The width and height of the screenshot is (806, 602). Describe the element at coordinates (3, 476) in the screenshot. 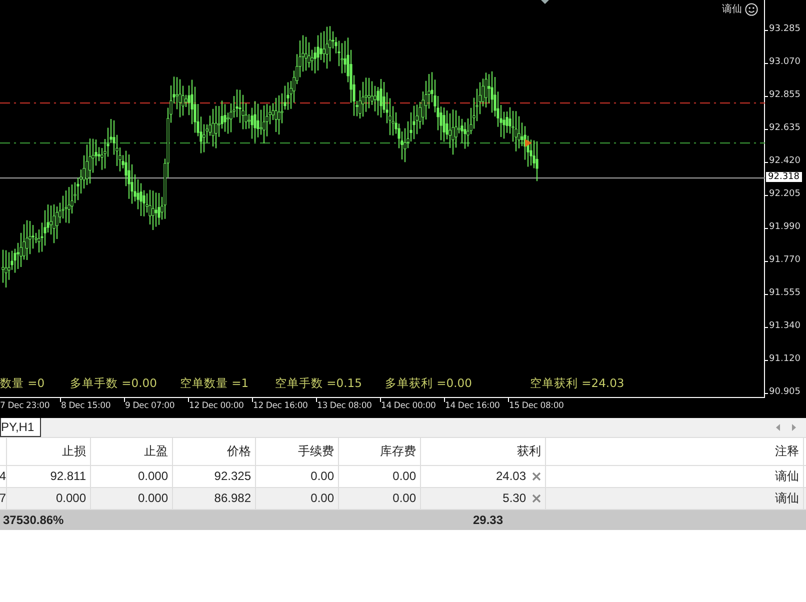

I see `table-cell: 4` at that location.